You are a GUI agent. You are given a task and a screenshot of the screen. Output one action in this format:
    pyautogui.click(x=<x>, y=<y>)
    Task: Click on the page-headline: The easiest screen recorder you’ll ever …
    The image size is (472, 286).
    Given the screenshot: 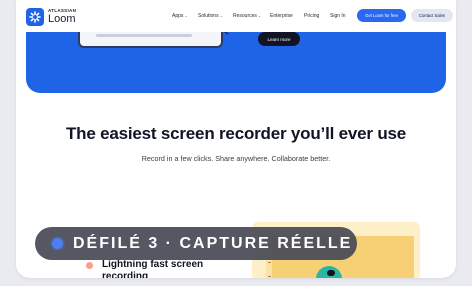 What is the action you would take?
    pyautogui.click(x=236, y=133)
    